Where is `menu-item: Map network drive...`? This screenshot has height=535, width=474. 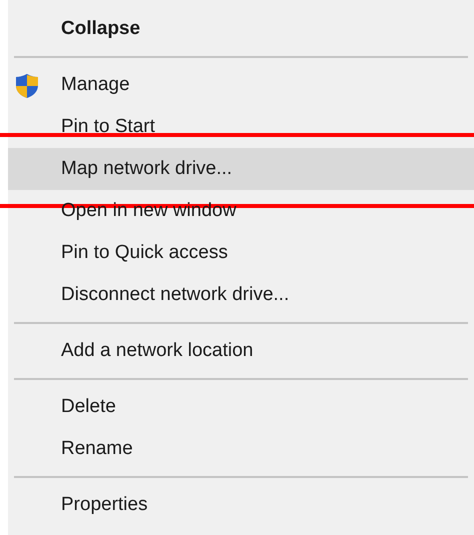
menu-item: Map network drive... is located at coordinates (241, 169).